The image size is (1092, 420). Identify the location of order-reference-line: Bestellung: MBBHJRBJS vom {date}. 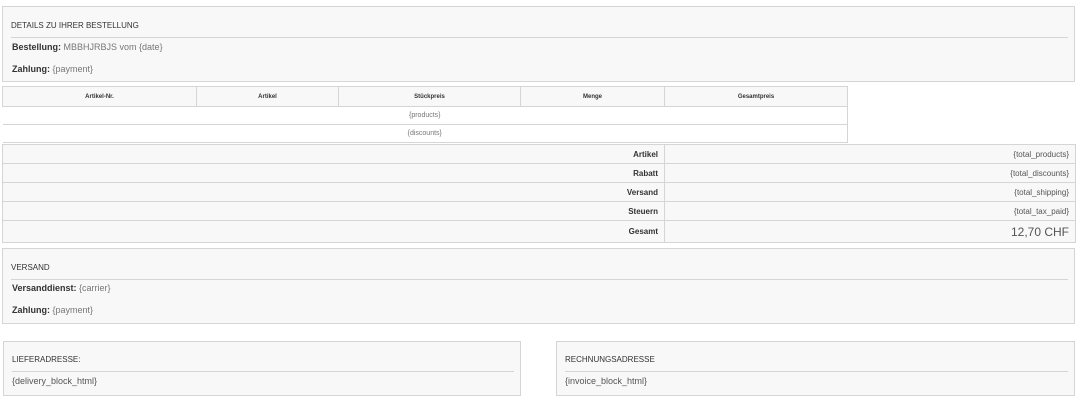
(87, 47).